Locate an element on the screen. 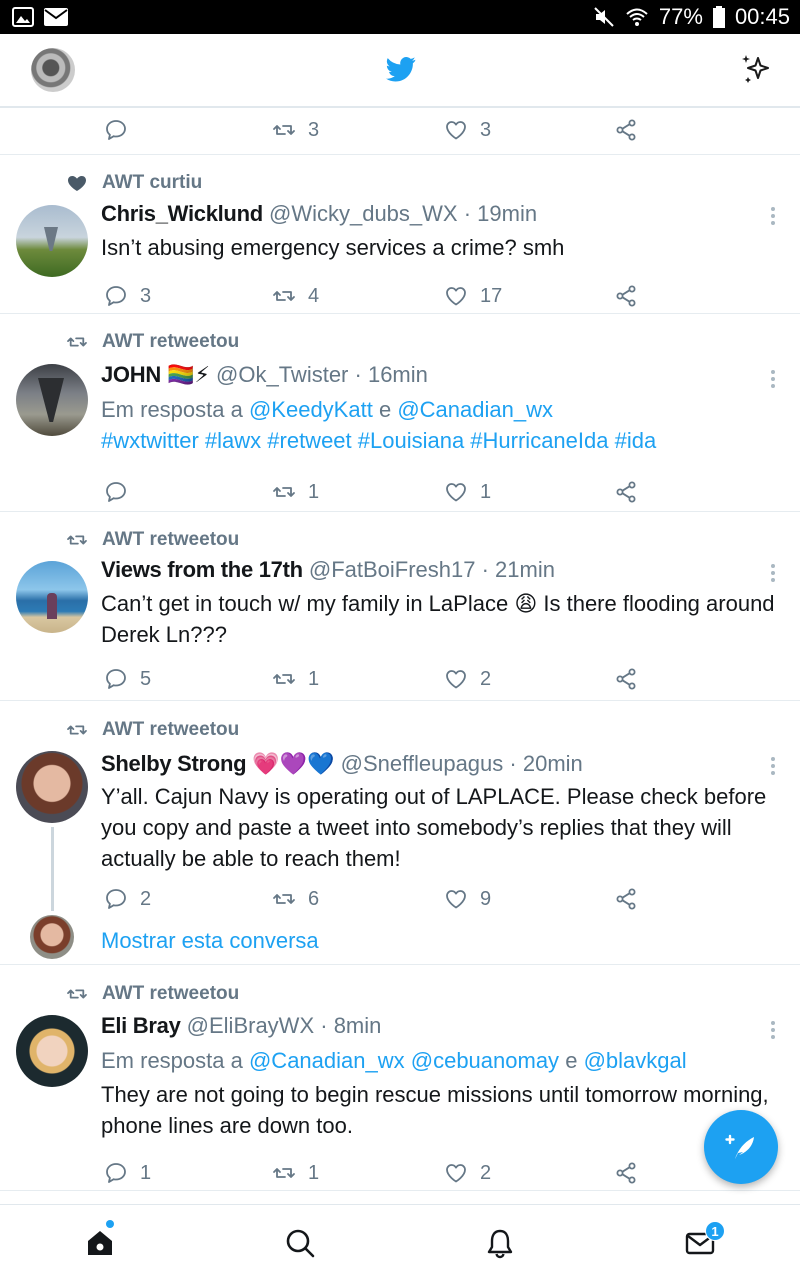  like-button: 1 is located at coordinates (467, 492).